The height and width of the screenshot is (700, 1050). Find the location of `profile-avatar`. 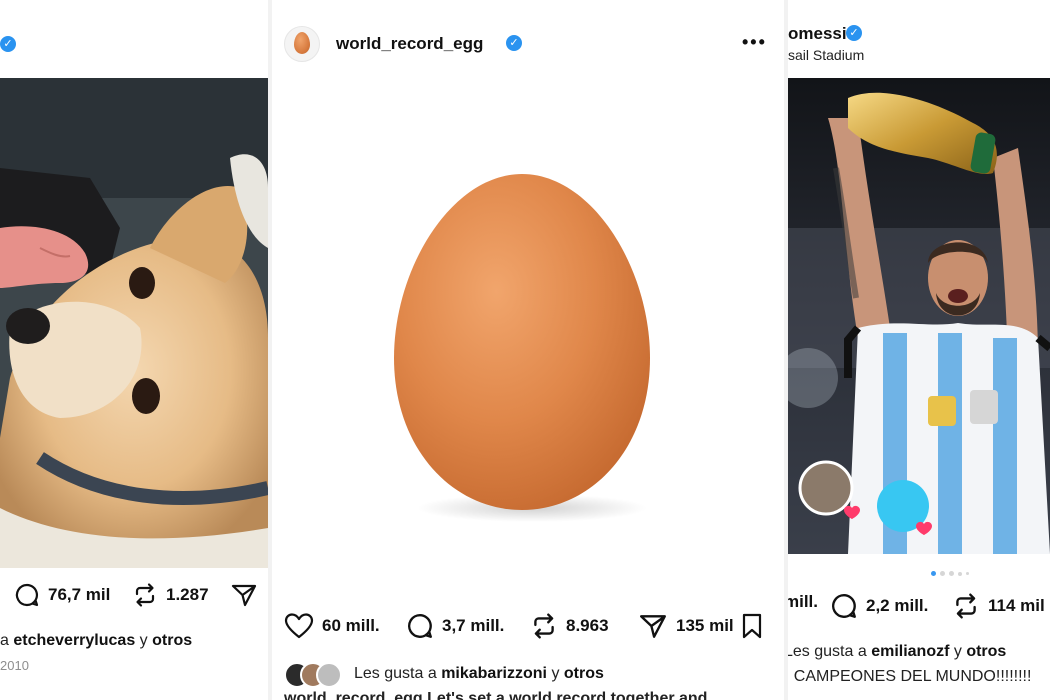

profile-avatar is located at coordinates (302, 44).